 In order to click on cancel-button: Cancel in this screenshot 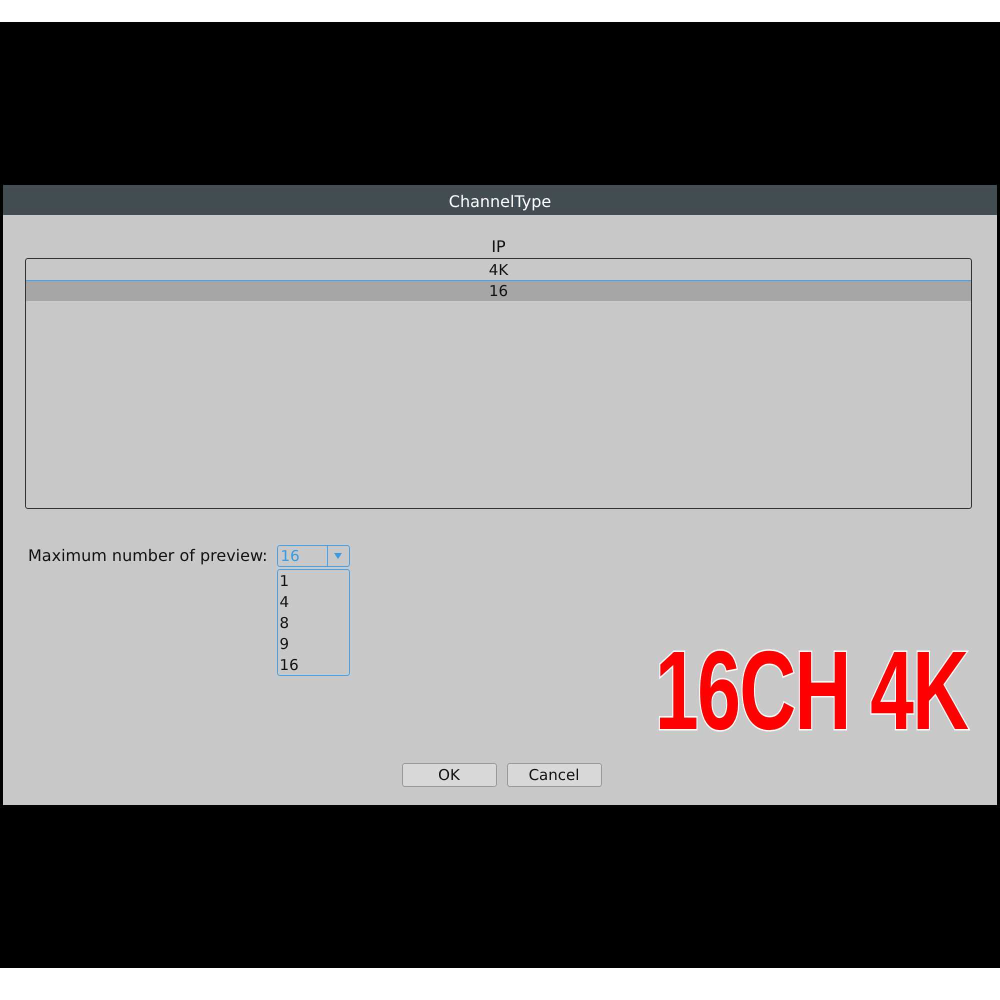, I will do `click(554, 775)`.